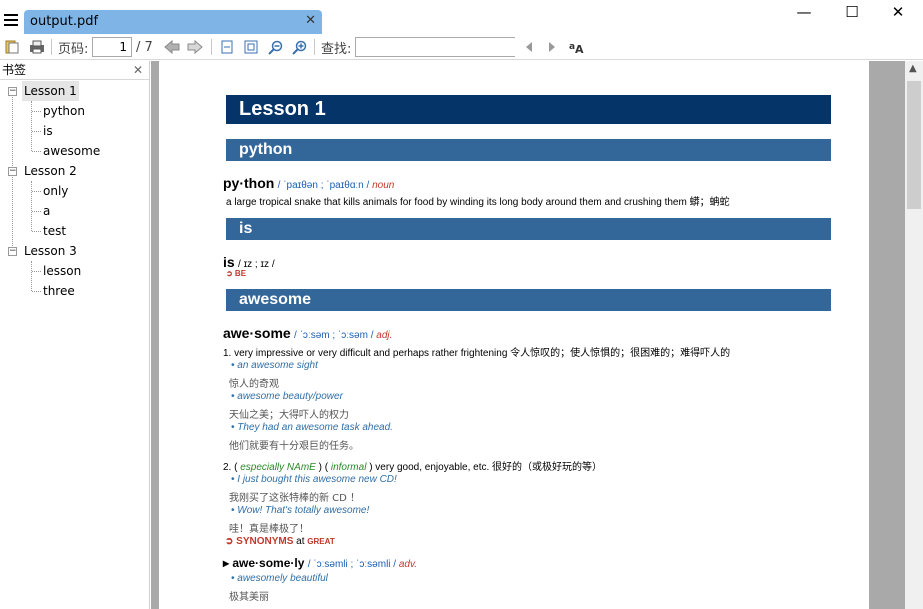 This screenshot has width=923, height=609. What do you see at coordinates (435, 47) in the screenshot?
I see `search-input` at bounding box center [435, 47].